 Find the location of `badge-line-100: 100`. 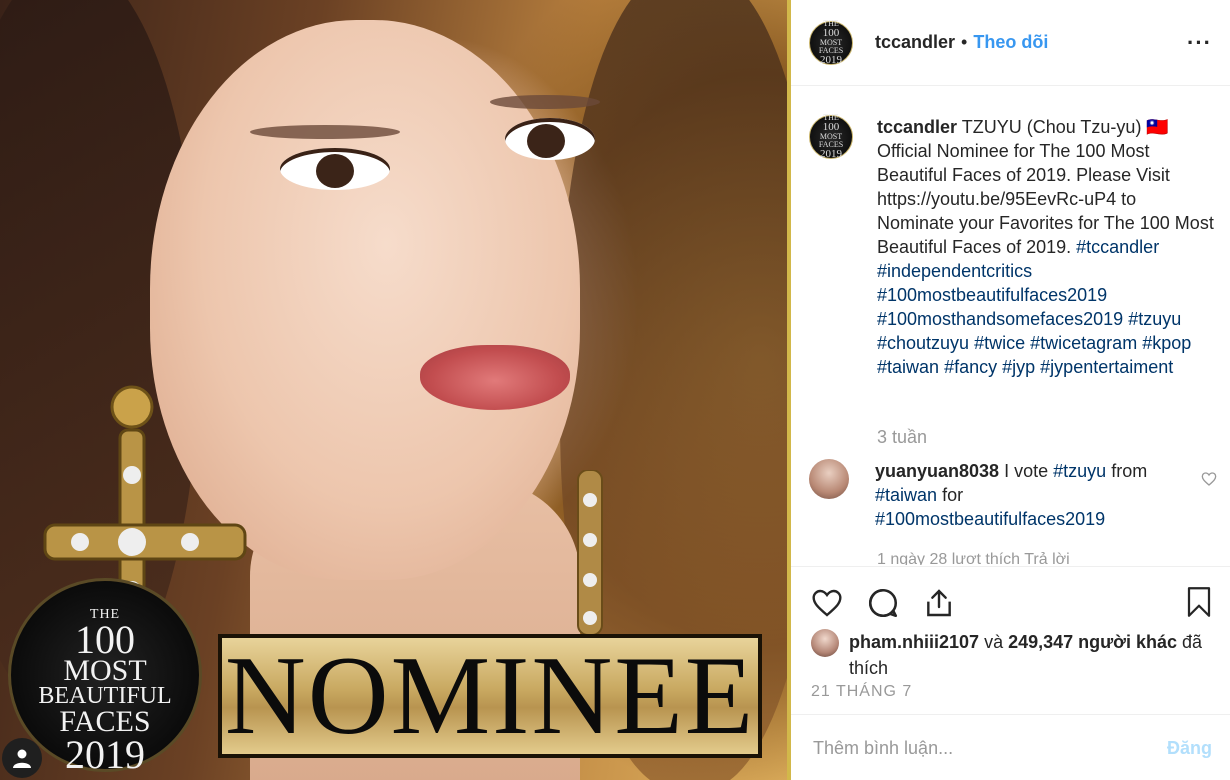

badge-line-100: 100 is located at coordinates (105, 639).